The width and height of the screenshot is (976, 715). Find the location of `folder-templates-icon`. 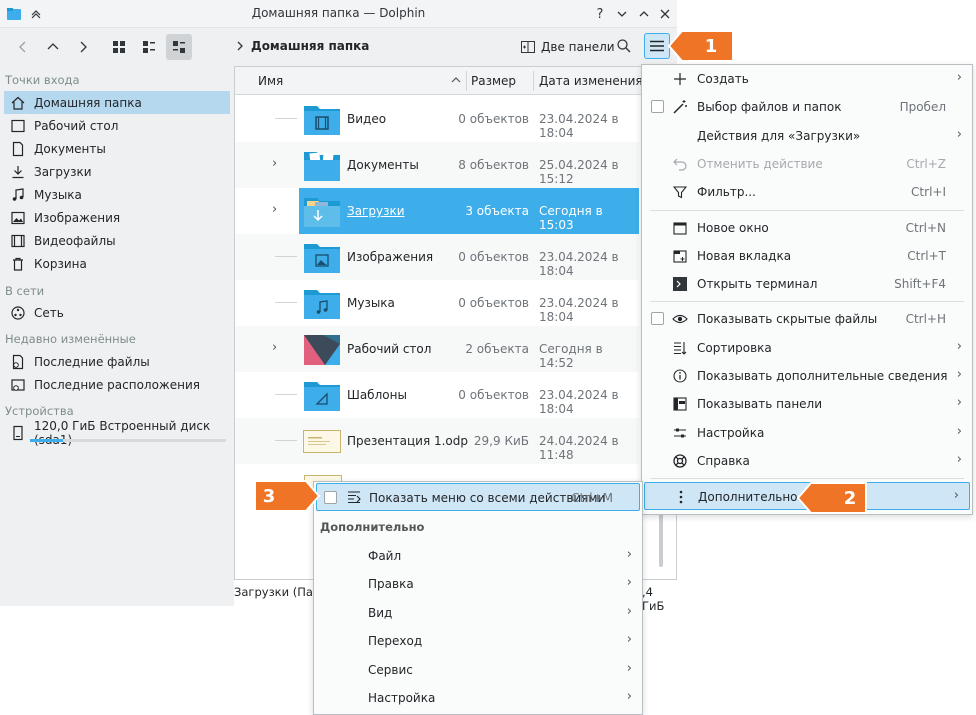

folder-templates-icon is located at coordinates (322, 395).